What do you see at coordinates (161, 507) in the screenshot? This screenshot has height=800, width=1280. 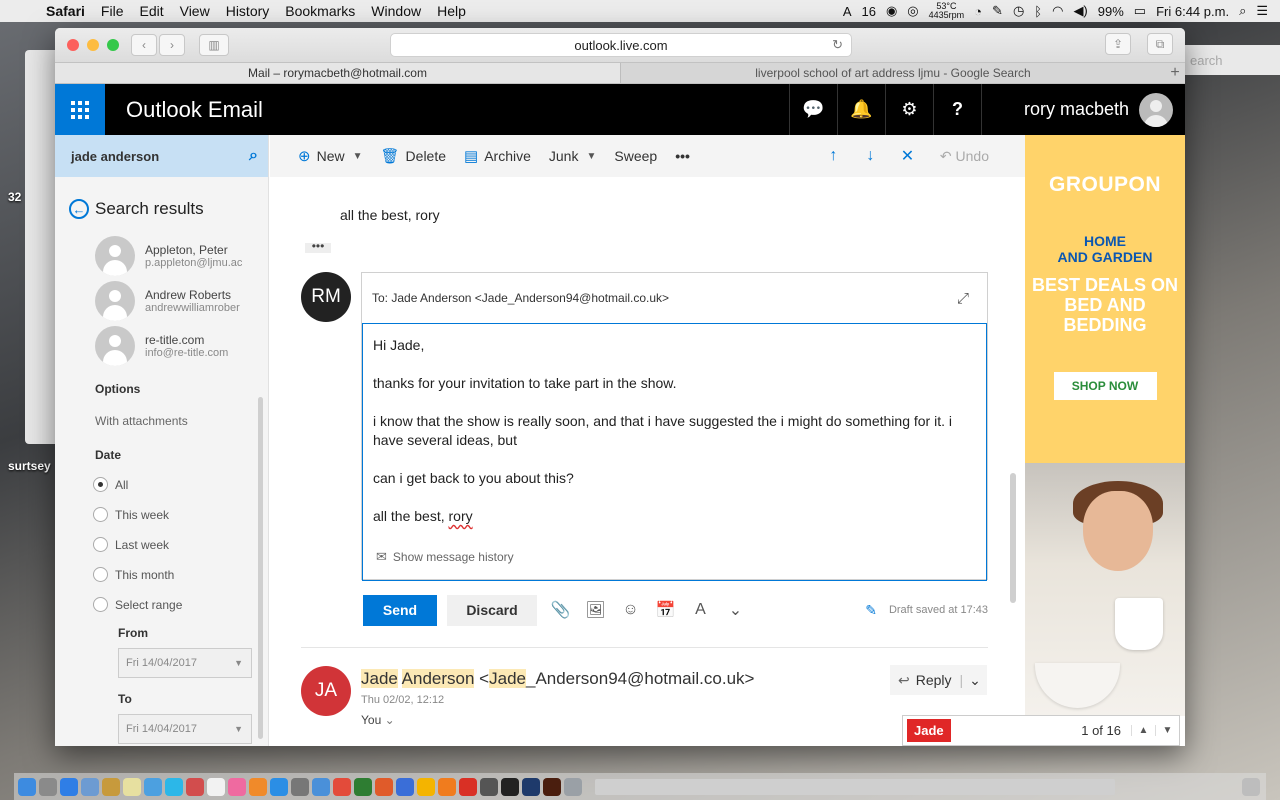 I see `date-option-this-week: This week` at bounding box center [161, 507].